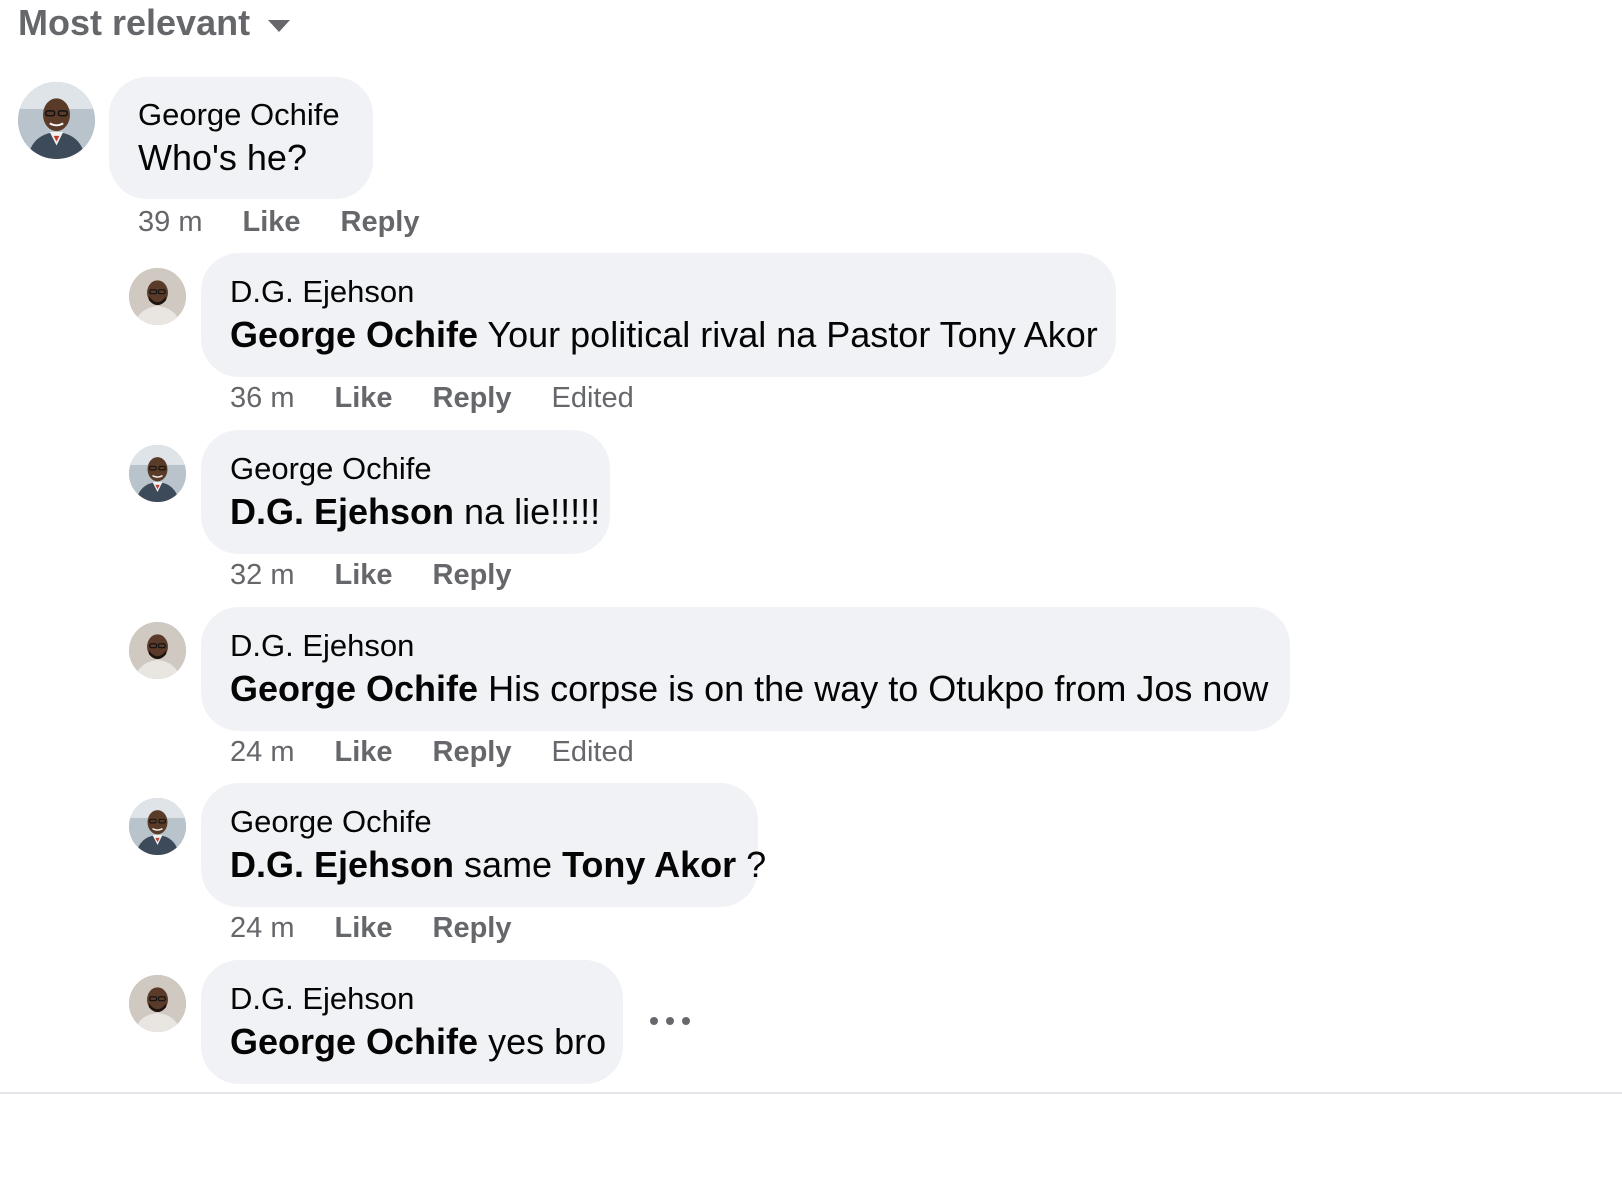 Image resolution: width=1622 pixels, height=1193 pixels. Describe the element at coordinates (649, 864) in the screenshot. I see `mention-link: Tony Akor` at that location.